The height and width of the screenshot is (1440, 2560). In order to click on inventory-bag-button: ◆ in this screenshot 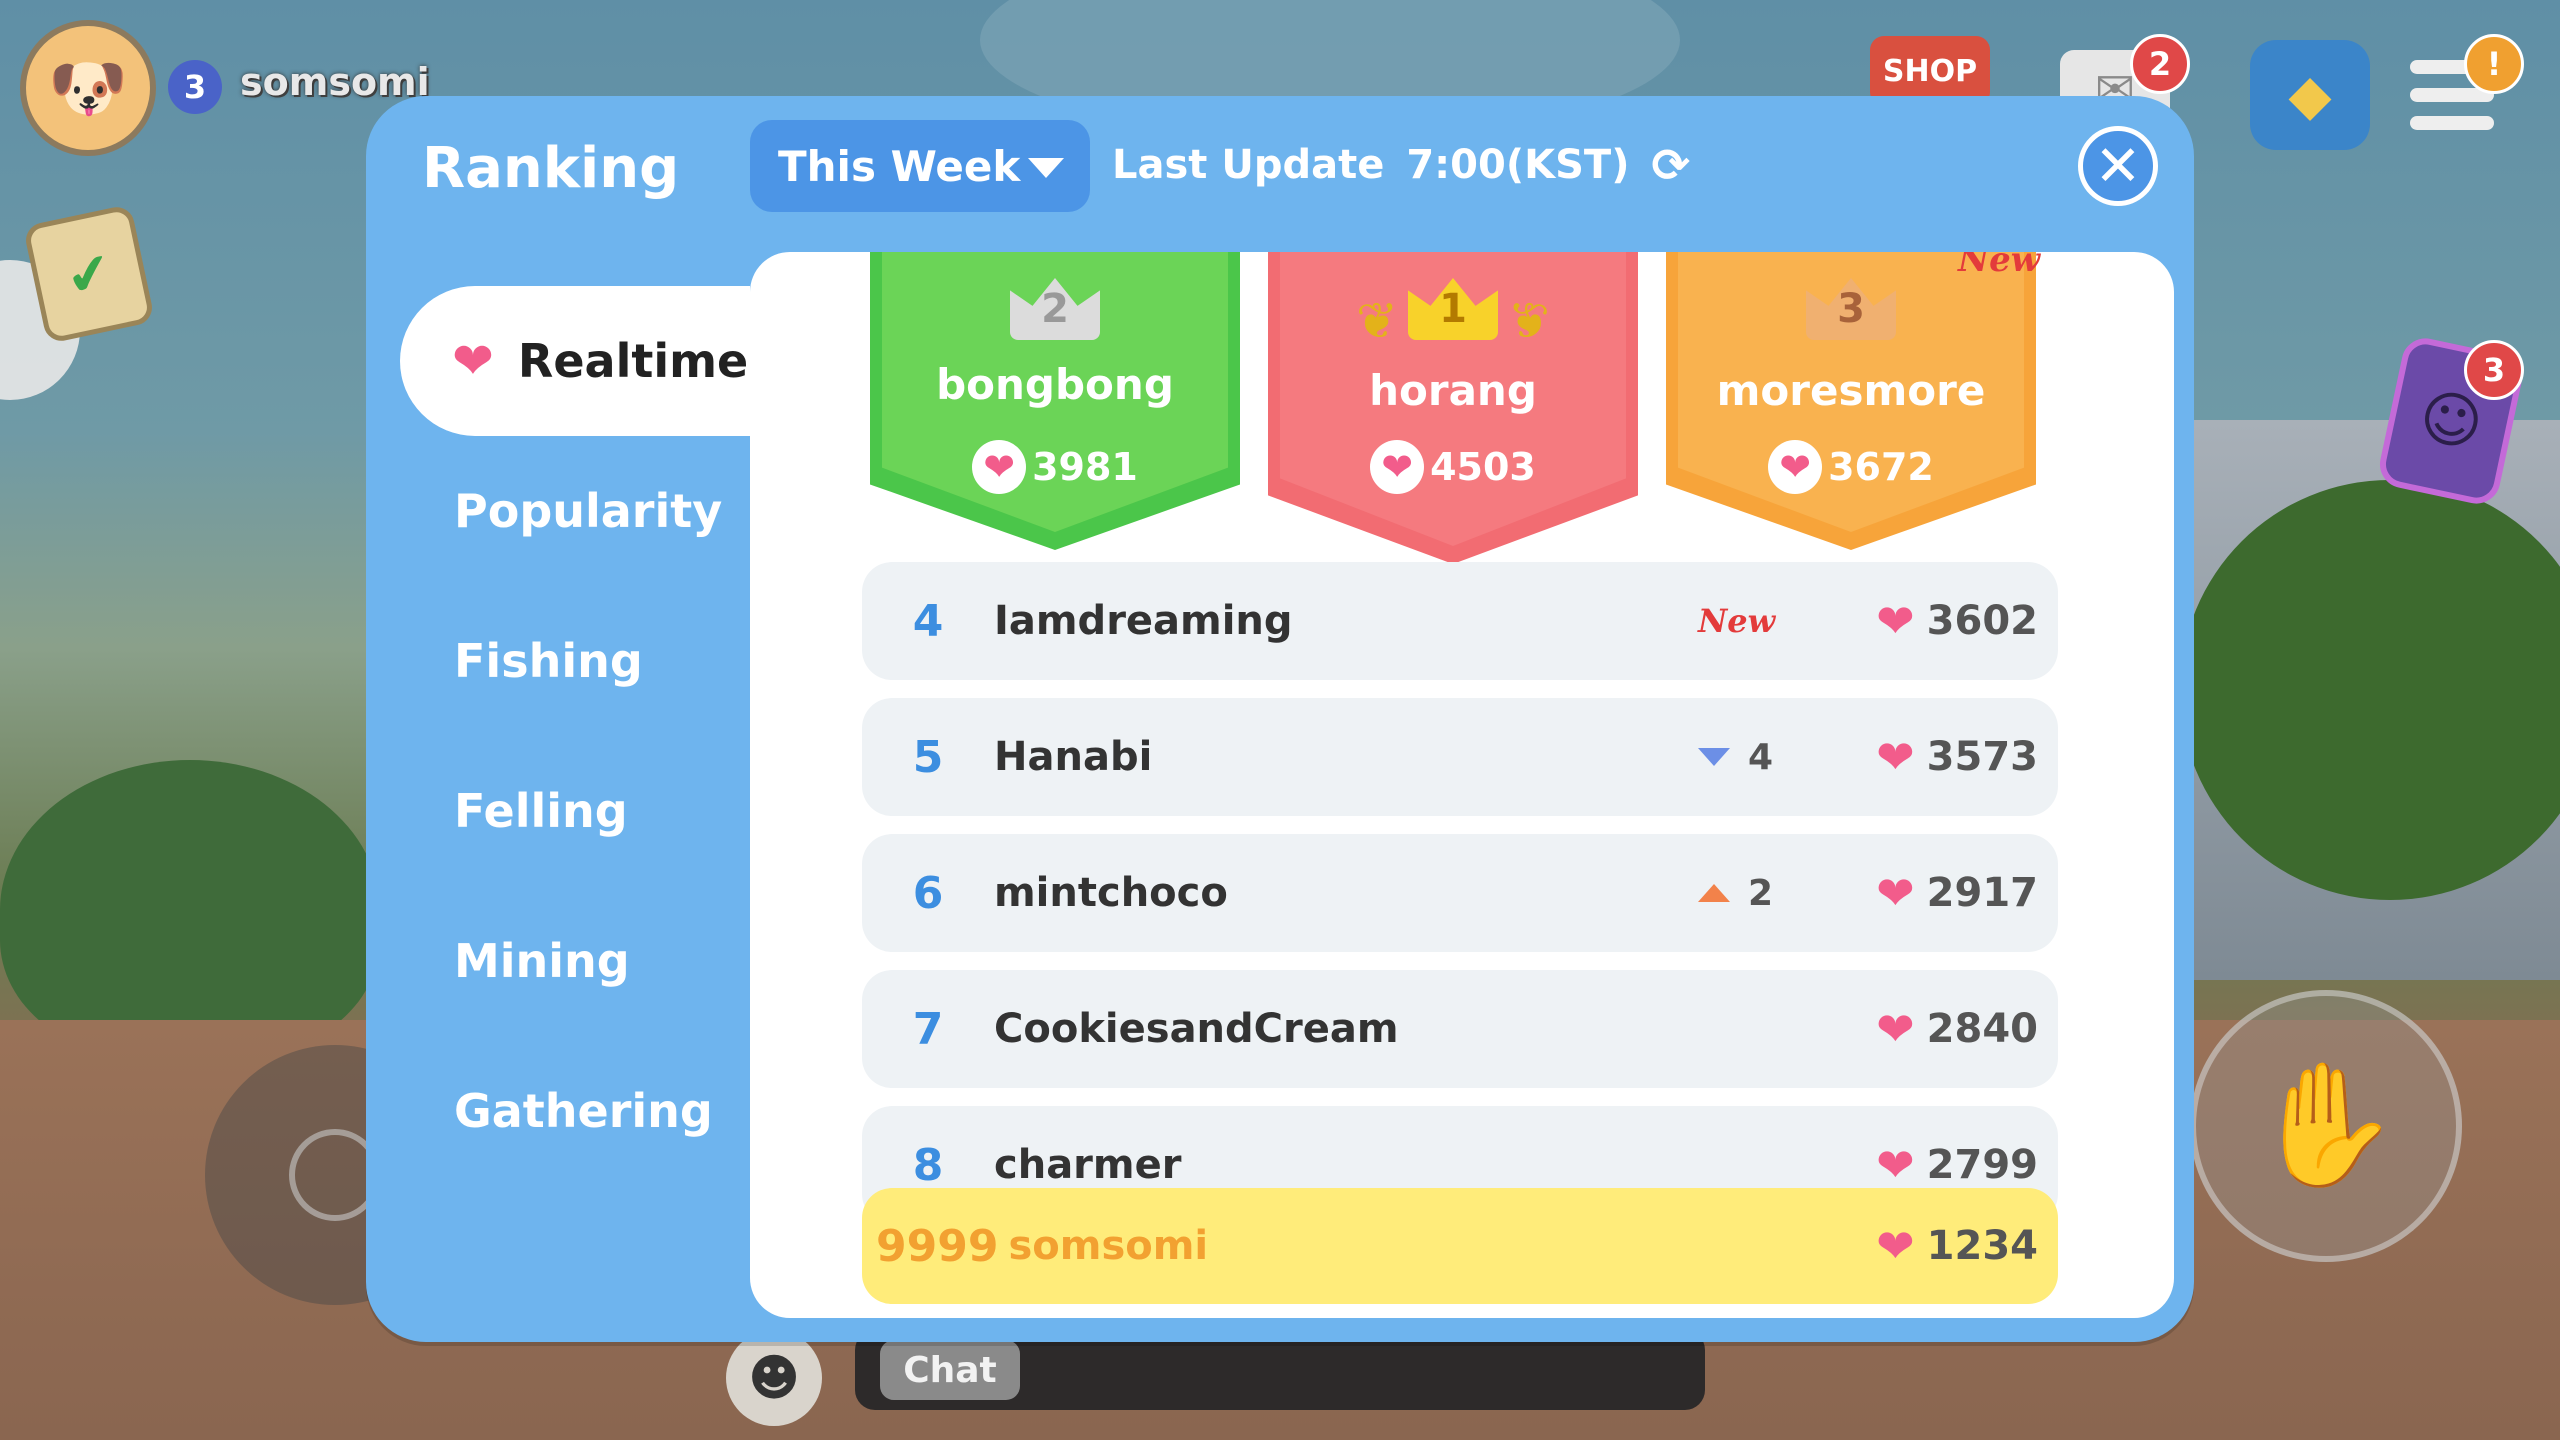, I will do `click(2310, 95)`.